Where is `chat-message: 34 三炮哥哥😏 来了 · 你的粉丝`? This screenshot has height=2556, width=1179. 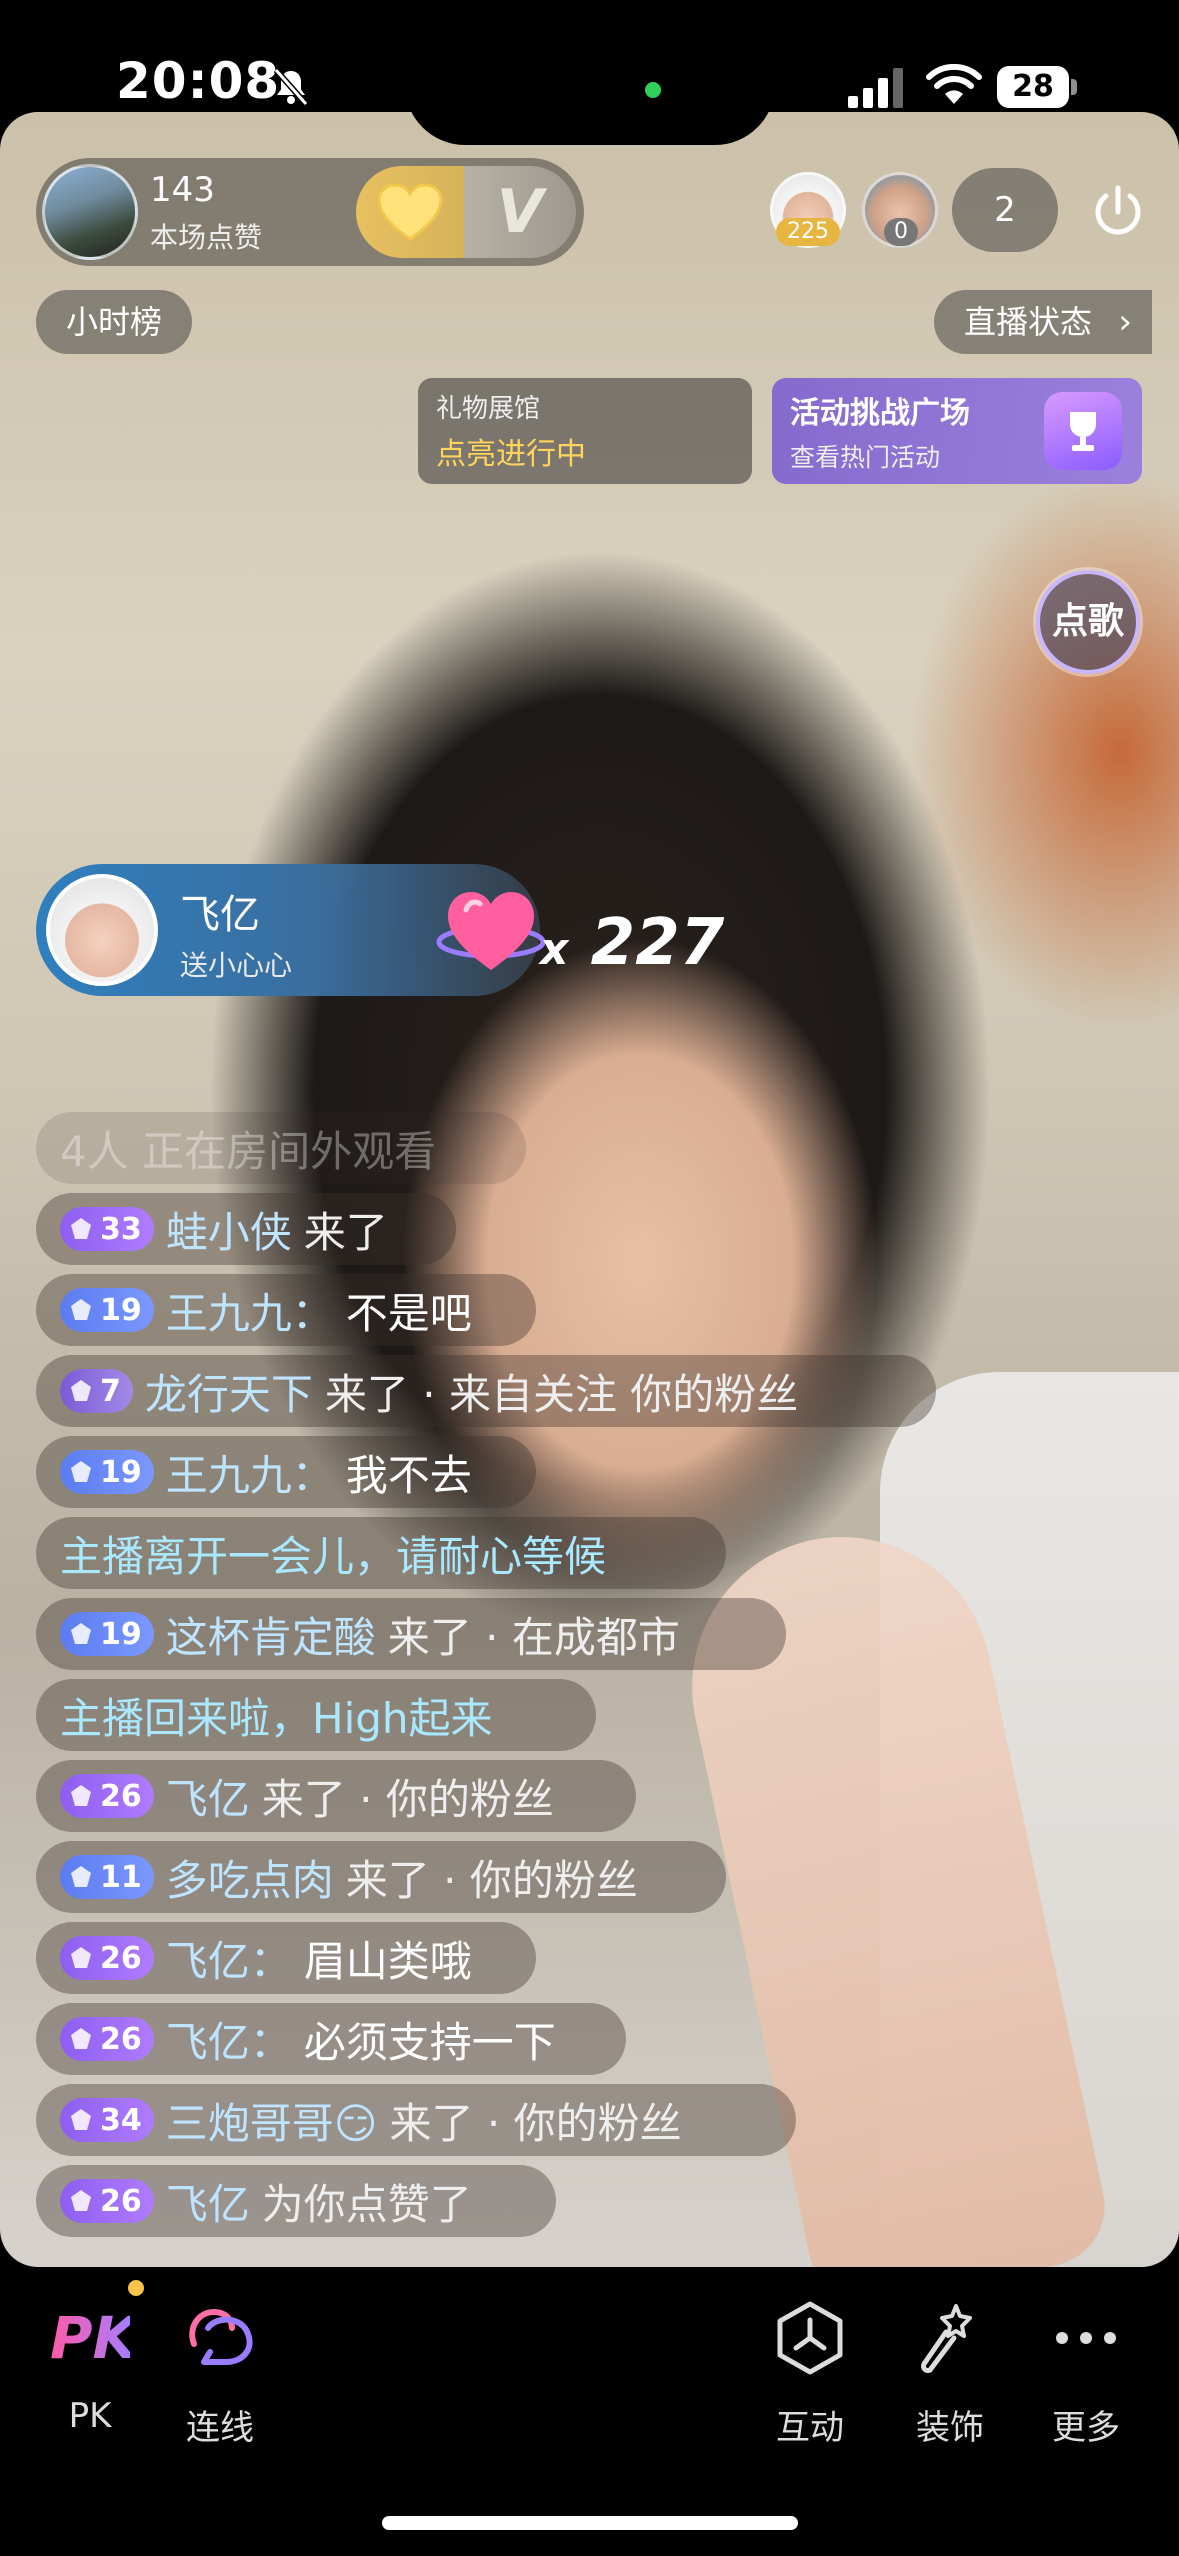
chat-message: 34 三炮哥哥😏 来了 · 你的粉丝 is located at coordinates (416, 2120).